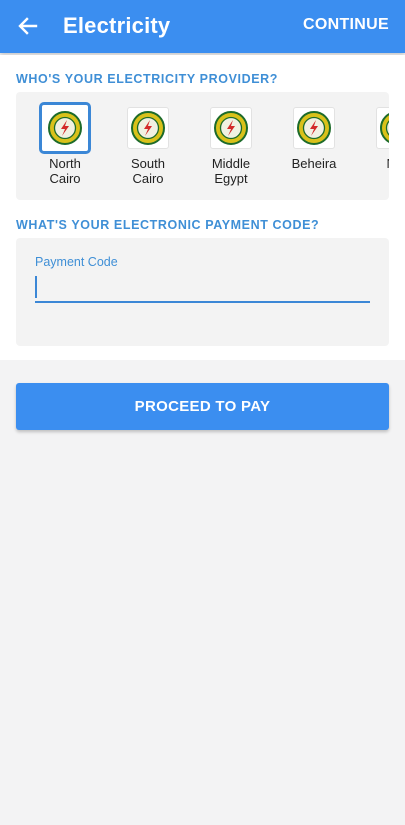  What do you see at coordinates (202, 406) in the screenshot?
I see `proceed-to-pay-button: PROCEED TO PAY` at bounding box center [202, 406].